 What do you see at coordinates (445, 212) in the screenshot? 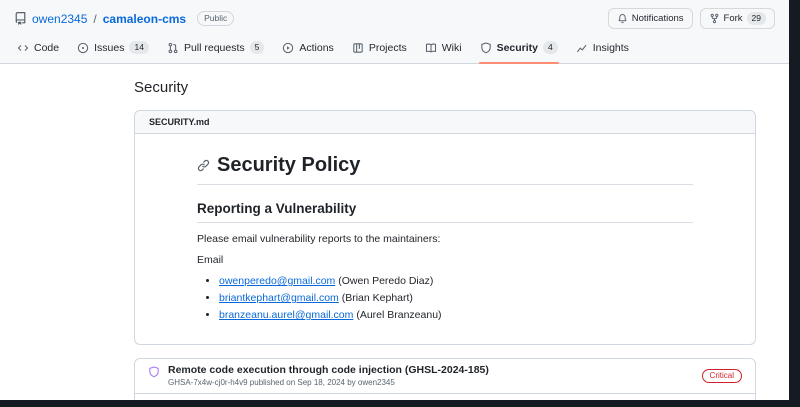
I see `policy-subheading: Reporting a Vulnerability` at bounding box center [445, 212].